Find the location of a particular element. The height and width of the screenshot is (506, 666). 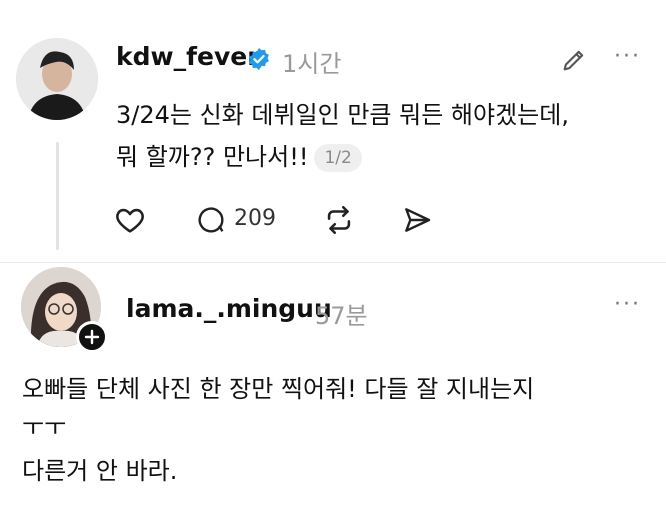

post-text-line-3: 다른거 안 바라. is located at coordinates (100, 471).